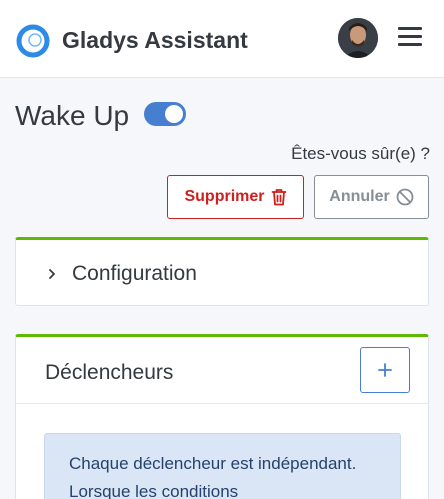 Image resolution: width=444 pixels, height=499 pixels. Describe the element at coordinates (359, 196) in the screenshot. I see `cancel-button-label: Annuler` at that location.